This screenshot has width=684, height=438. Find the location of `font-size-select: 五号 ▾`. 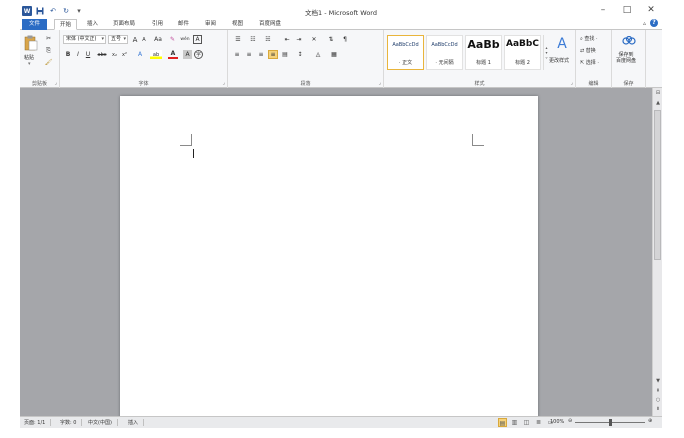

font-size-select: 五号 ▾ is located at coordinates (118, 39).